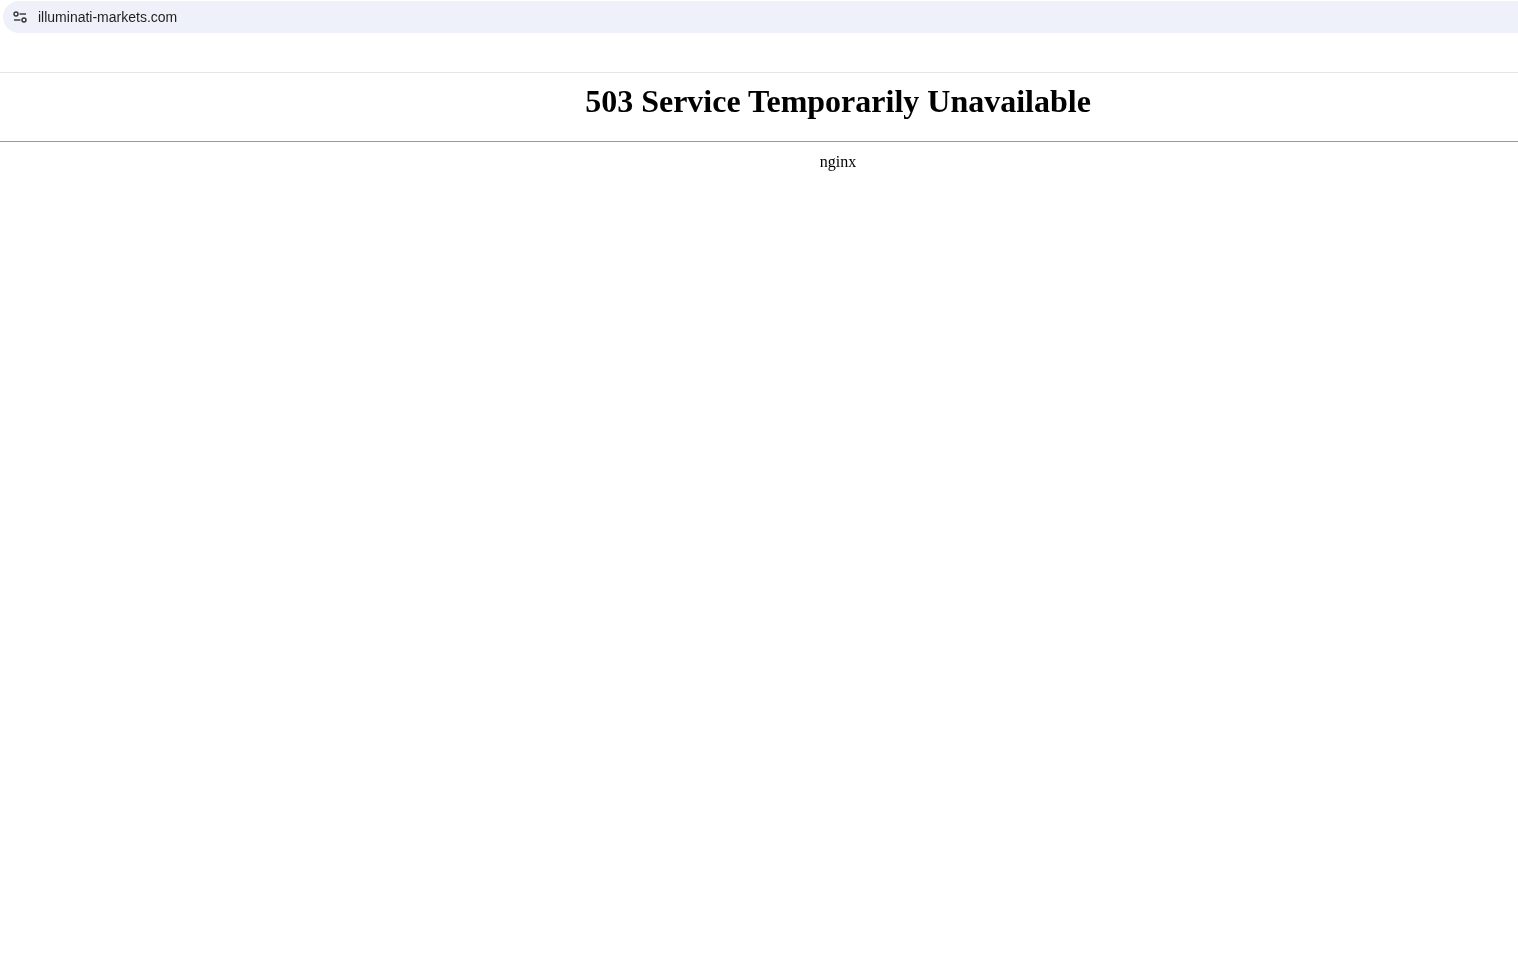 This screenshot has width=1518, height=963. What do you see at coordinates (108, 17) in the screenshot?
I see `url-text: illuminati-markets.com` at bounding box center [108, 17].